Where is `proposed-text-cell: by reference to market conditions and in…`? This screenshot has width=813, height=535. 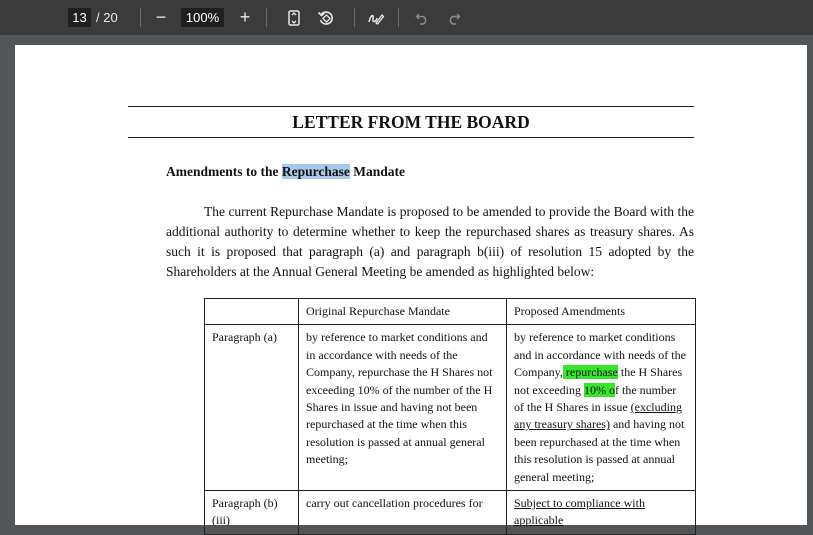 proposed-text-cell: by reference to market conditions and in… is located at coordinates (601, 408).